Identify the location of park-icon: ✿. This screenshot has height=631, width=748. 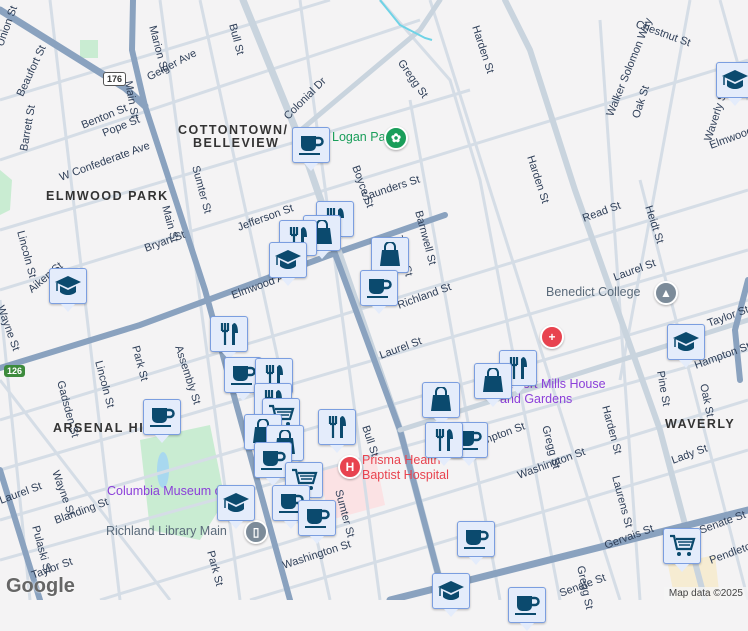
(396, 138).